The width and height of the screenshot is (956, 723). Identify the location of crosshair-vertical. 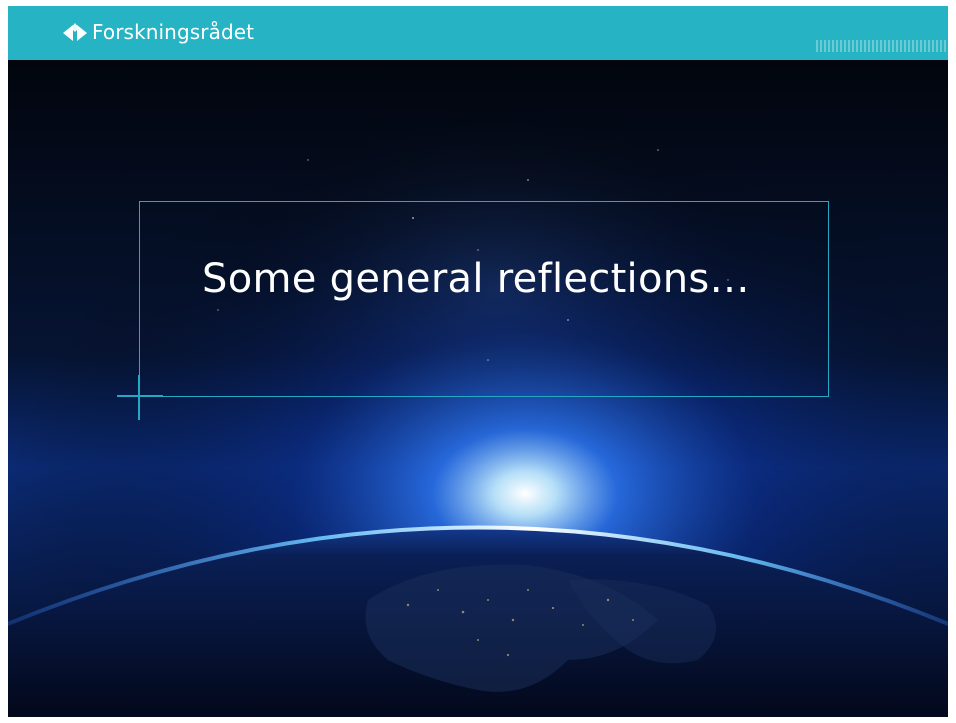
(139, 397).